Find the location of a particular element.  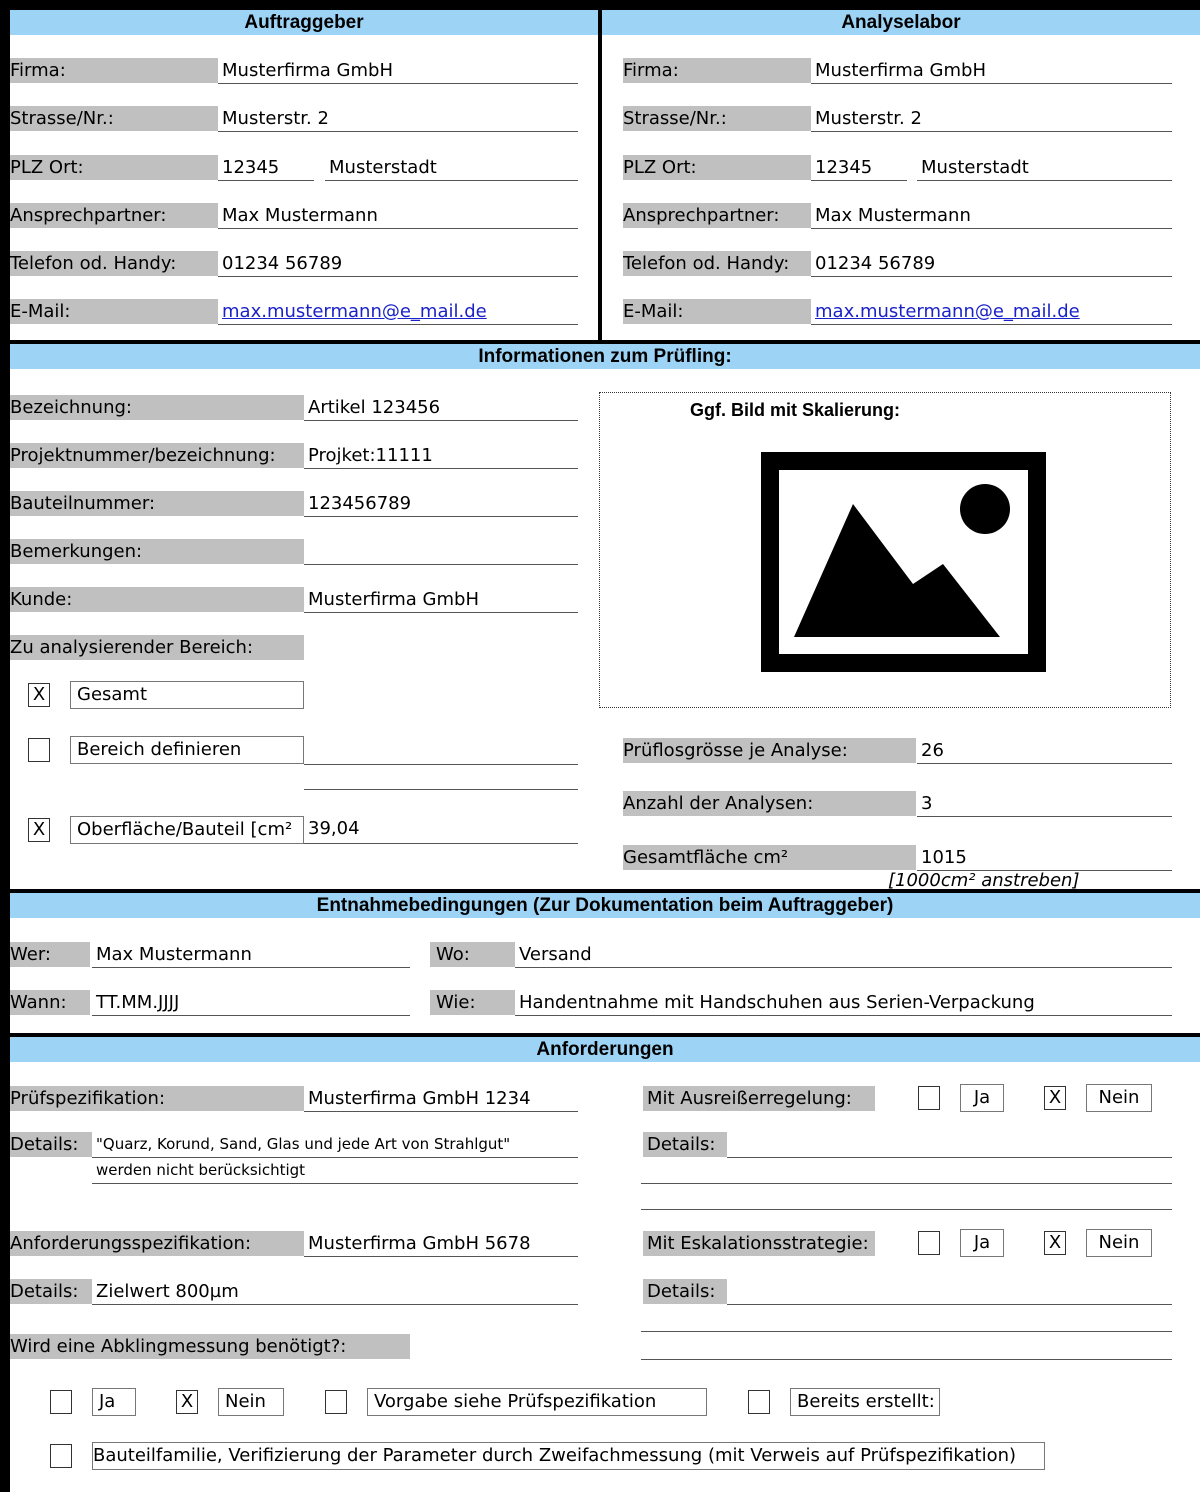

auftraggeber-firma-value: Musterfirma GmbH is located at coordinates (398, 70).